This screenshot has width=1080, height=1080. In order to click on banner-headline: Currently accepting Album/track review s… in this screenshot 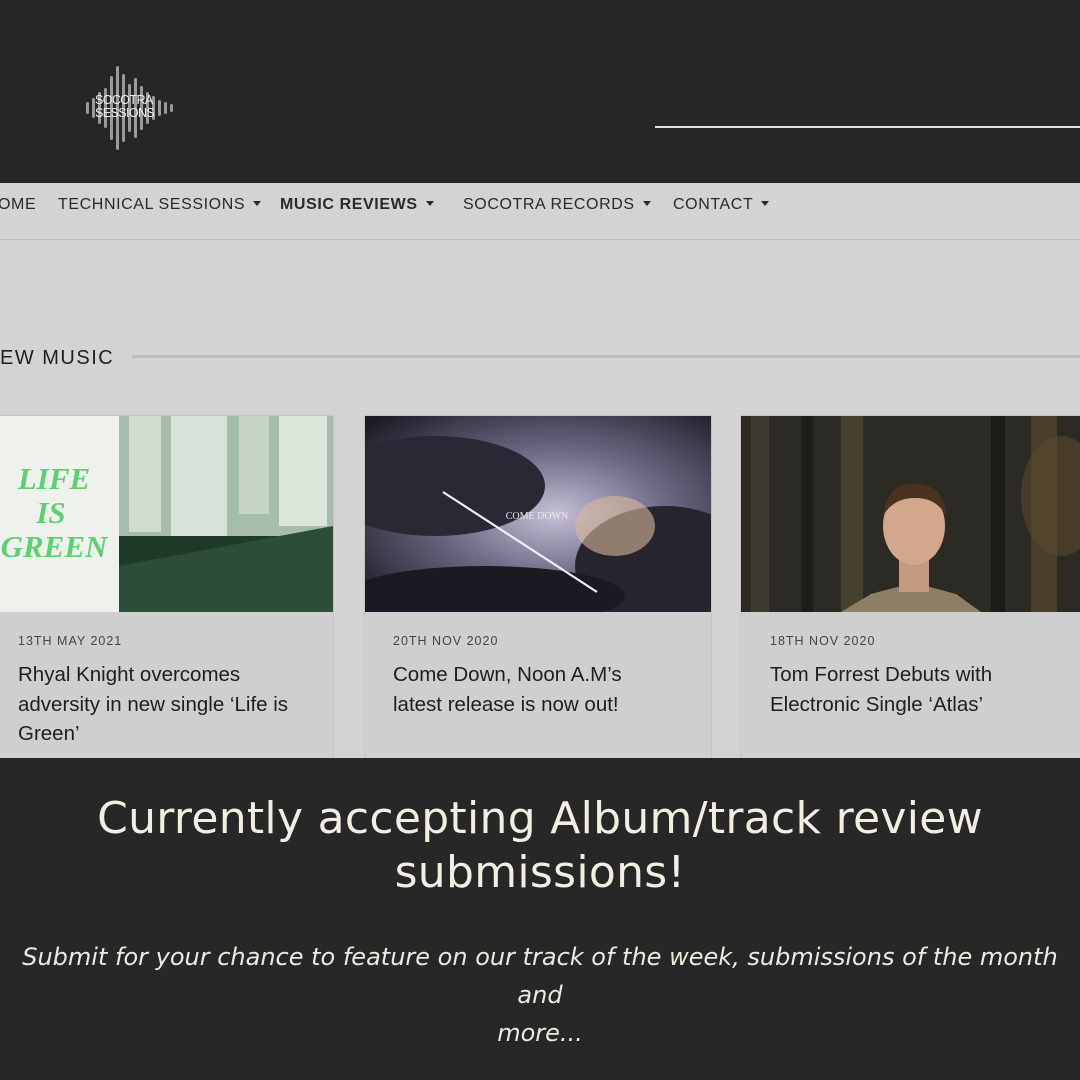, I will do `click(540, 846)`.